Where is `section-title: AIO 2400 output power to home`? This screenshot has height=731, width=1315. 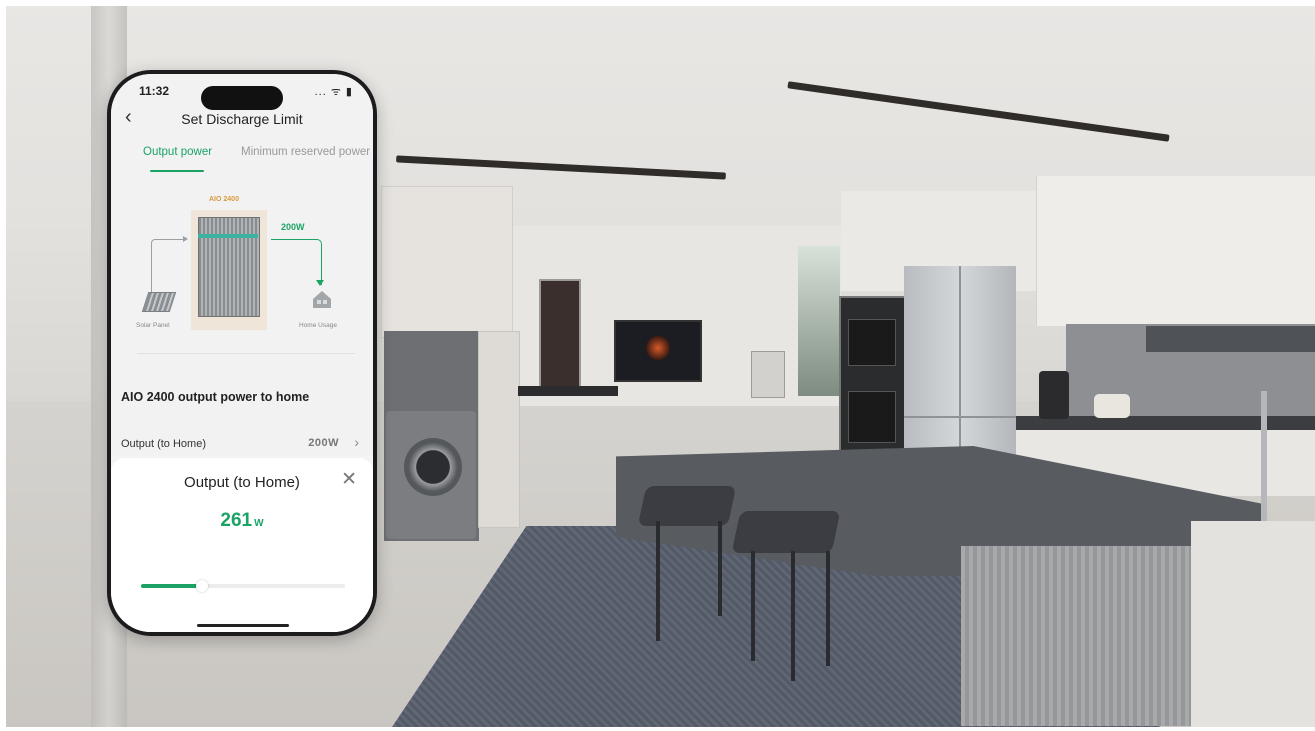 section-title: AIO 2400 output power to home is located at coordinates (215, 397).